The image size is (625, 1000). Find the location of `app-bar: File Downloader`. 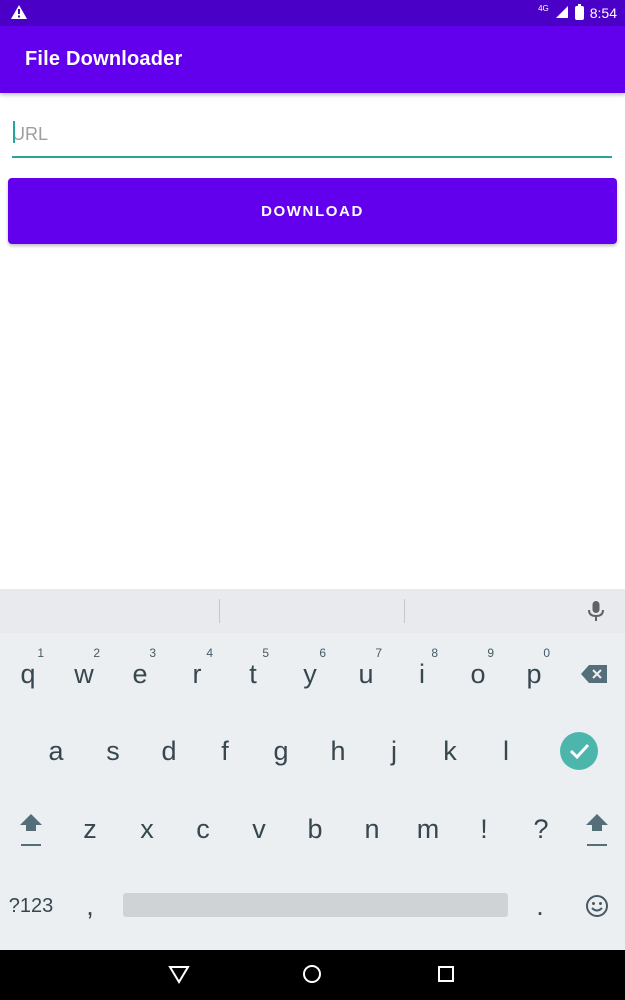

app-bar: File Downloader is located at coordinates (312, 59).